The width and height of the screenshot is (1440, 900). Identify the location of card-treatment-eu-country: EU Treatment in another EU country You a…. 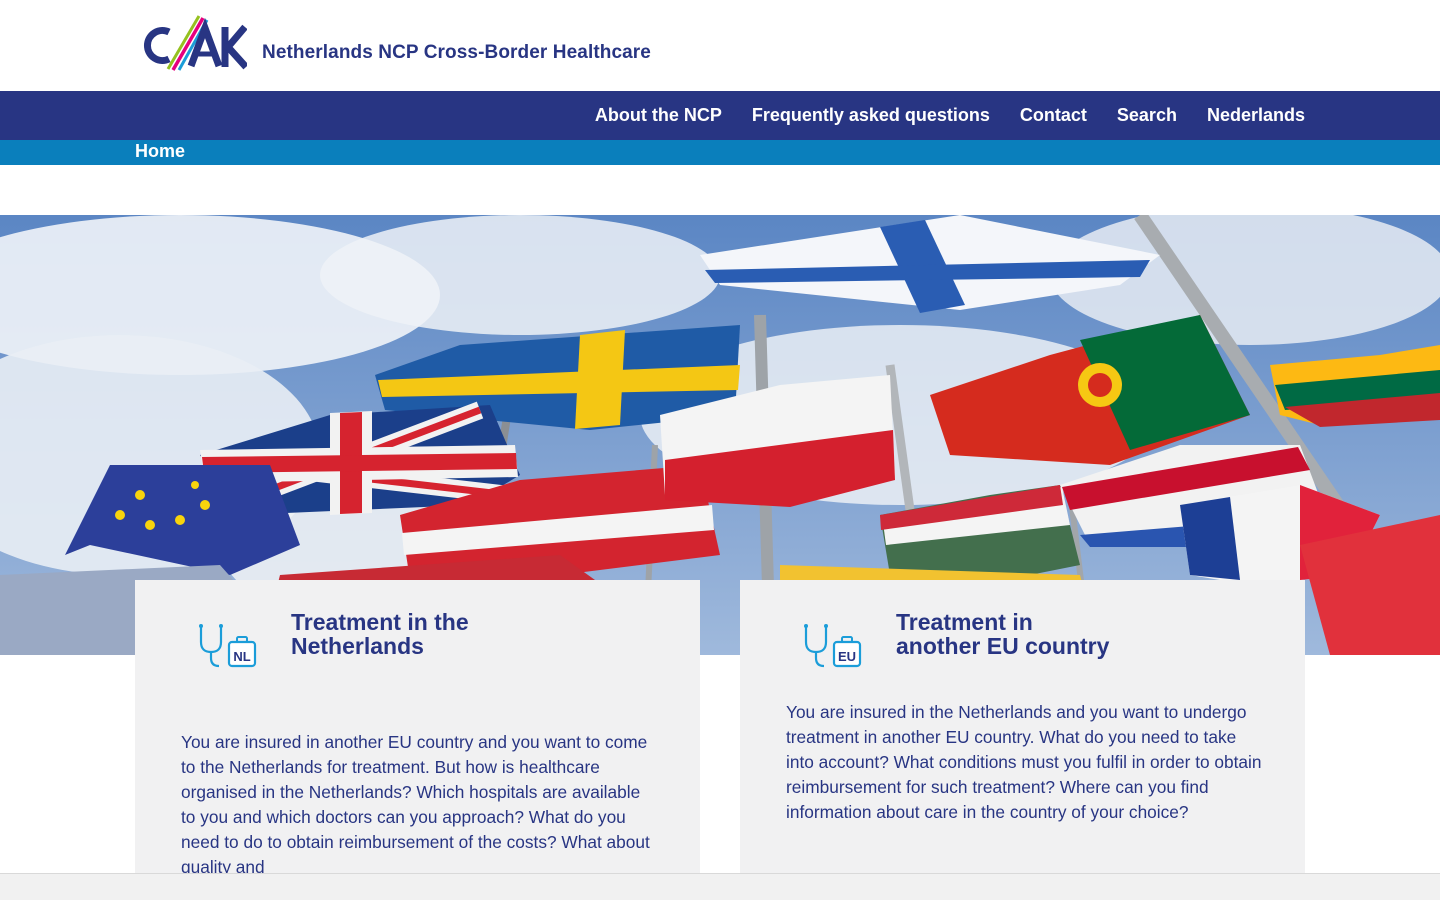
(1022, 740).